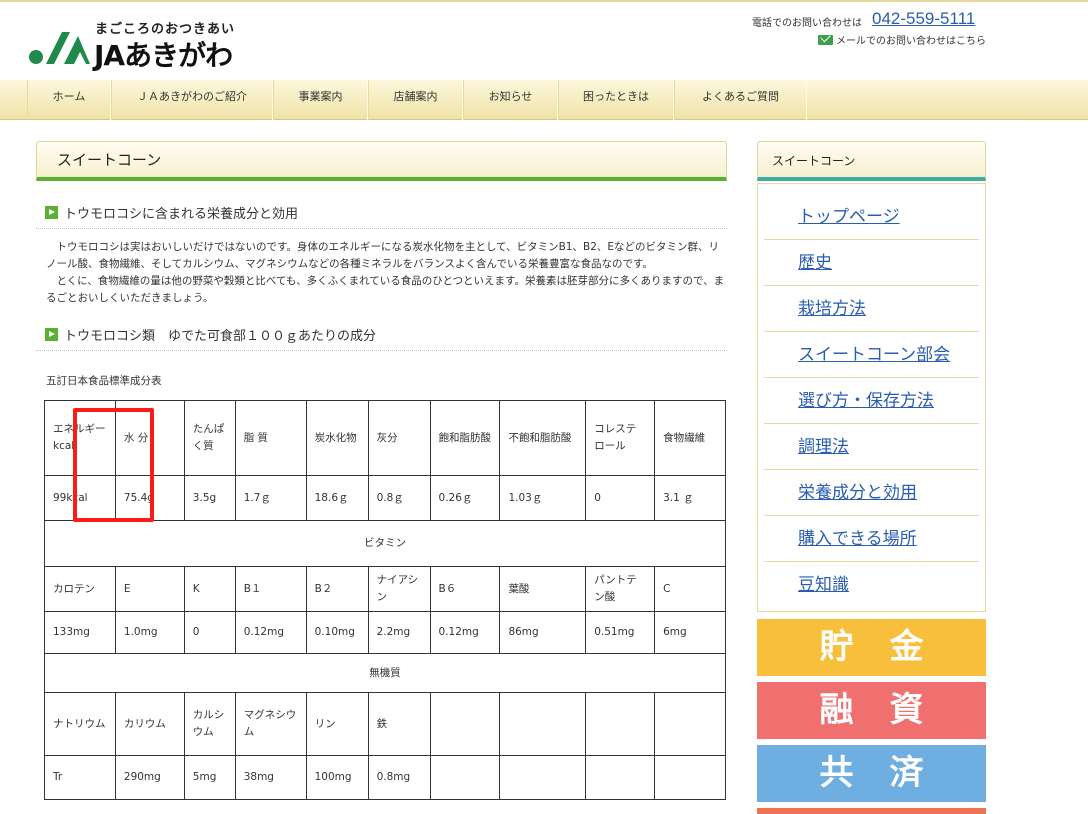 The height and width of the screenshot is (814, 1088). I want to click on table-cell: コレステロール, so click(620, 438).